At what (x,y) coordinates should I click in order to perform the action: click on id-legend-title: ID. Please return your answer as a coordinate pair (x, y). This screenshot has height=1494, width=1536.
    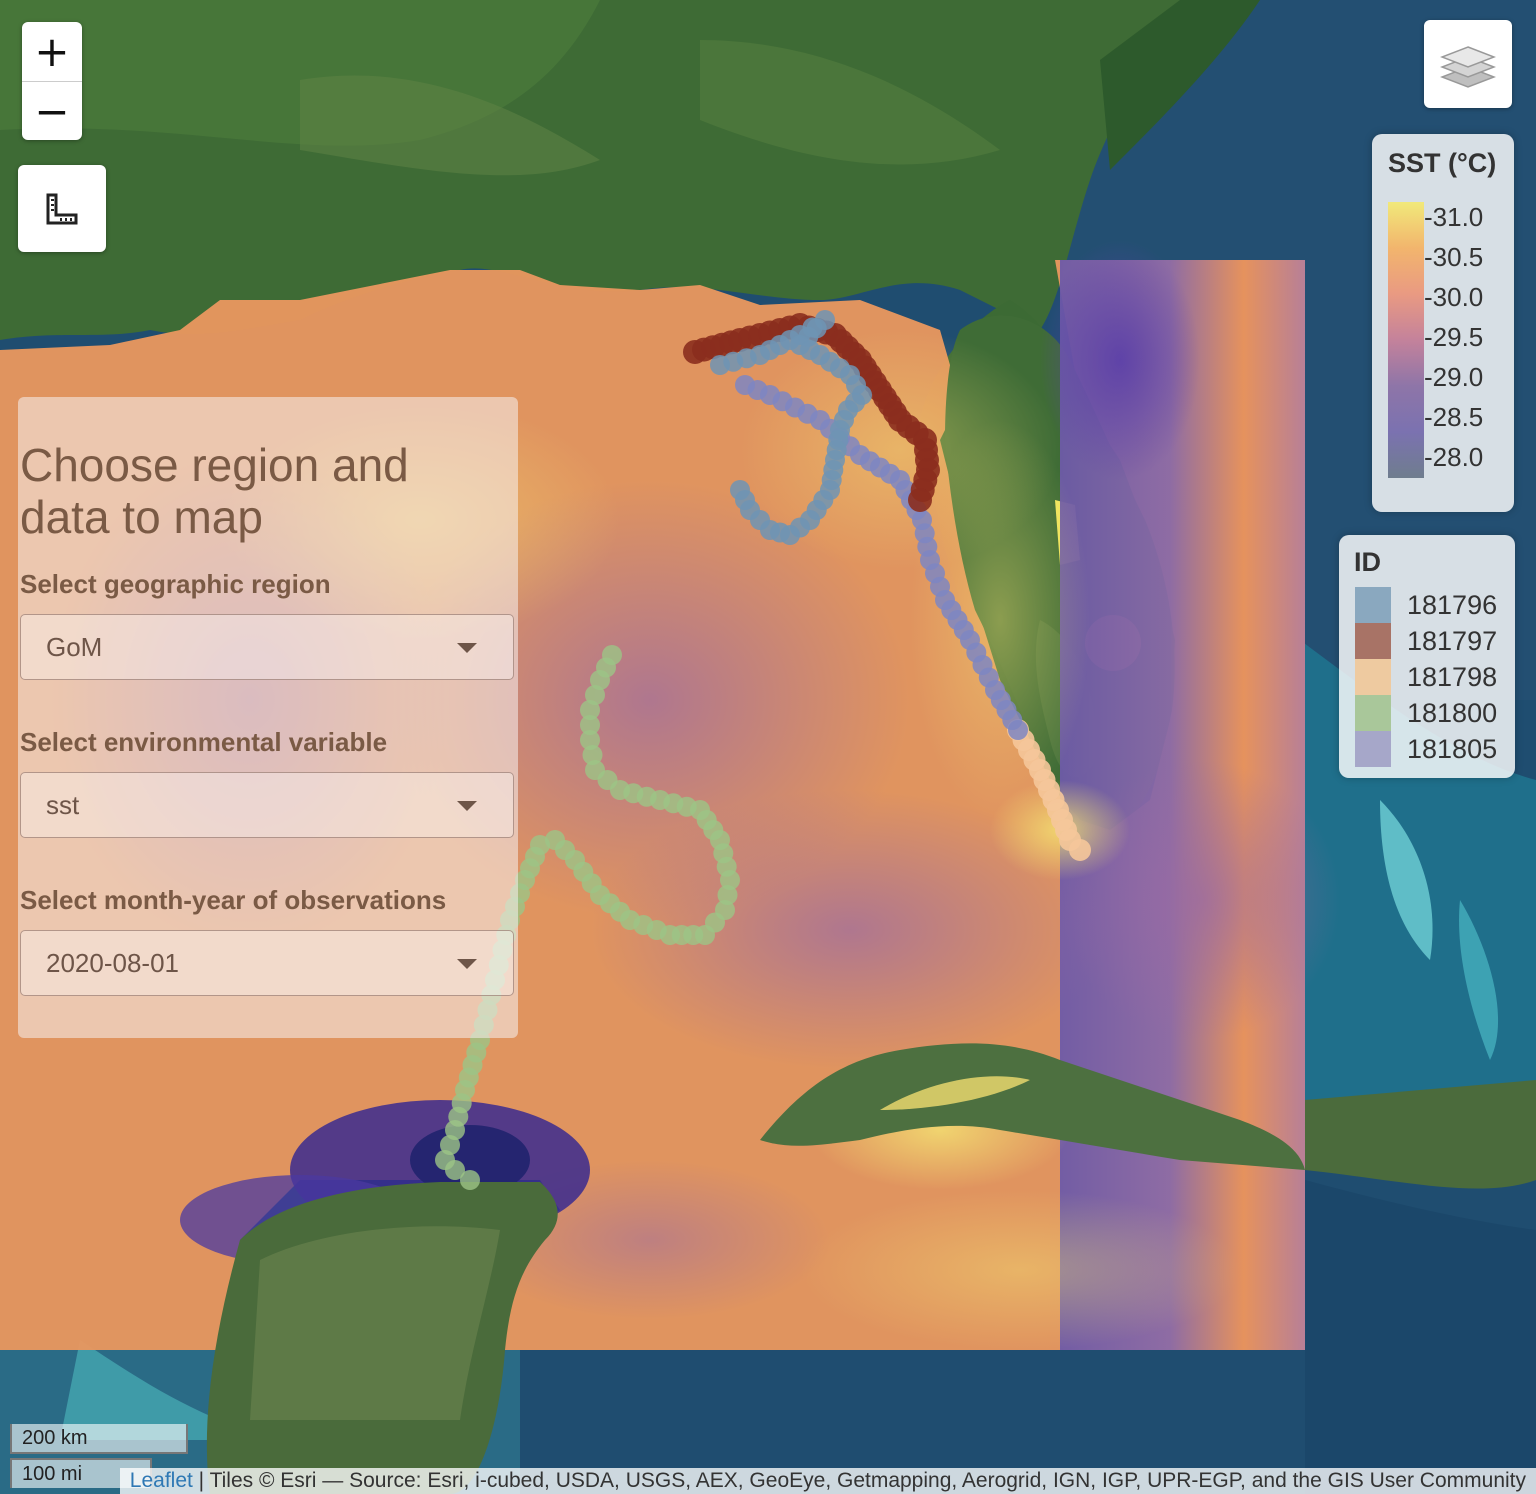
    Looking at the image, I should click on (1367, 562).